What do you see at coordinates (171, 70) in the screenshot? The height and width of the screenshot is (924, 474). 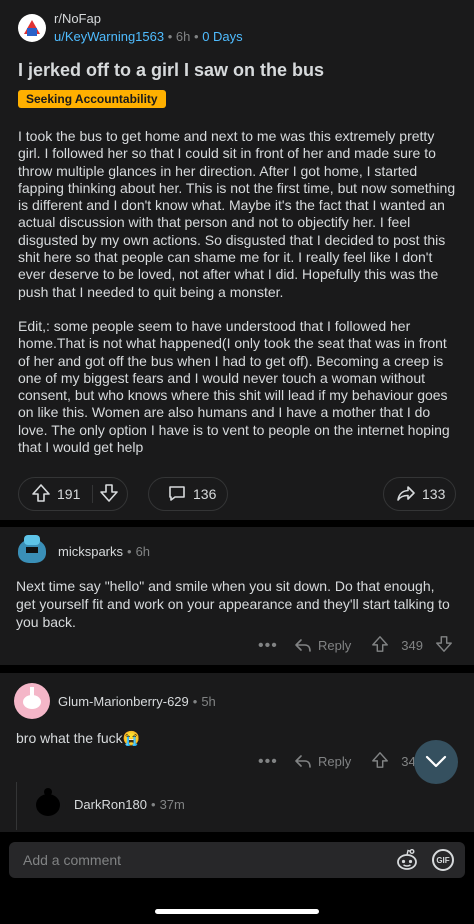 I see `post-title: I jerked off to a girl I saw on the bus` at bounding box center [171, 70].